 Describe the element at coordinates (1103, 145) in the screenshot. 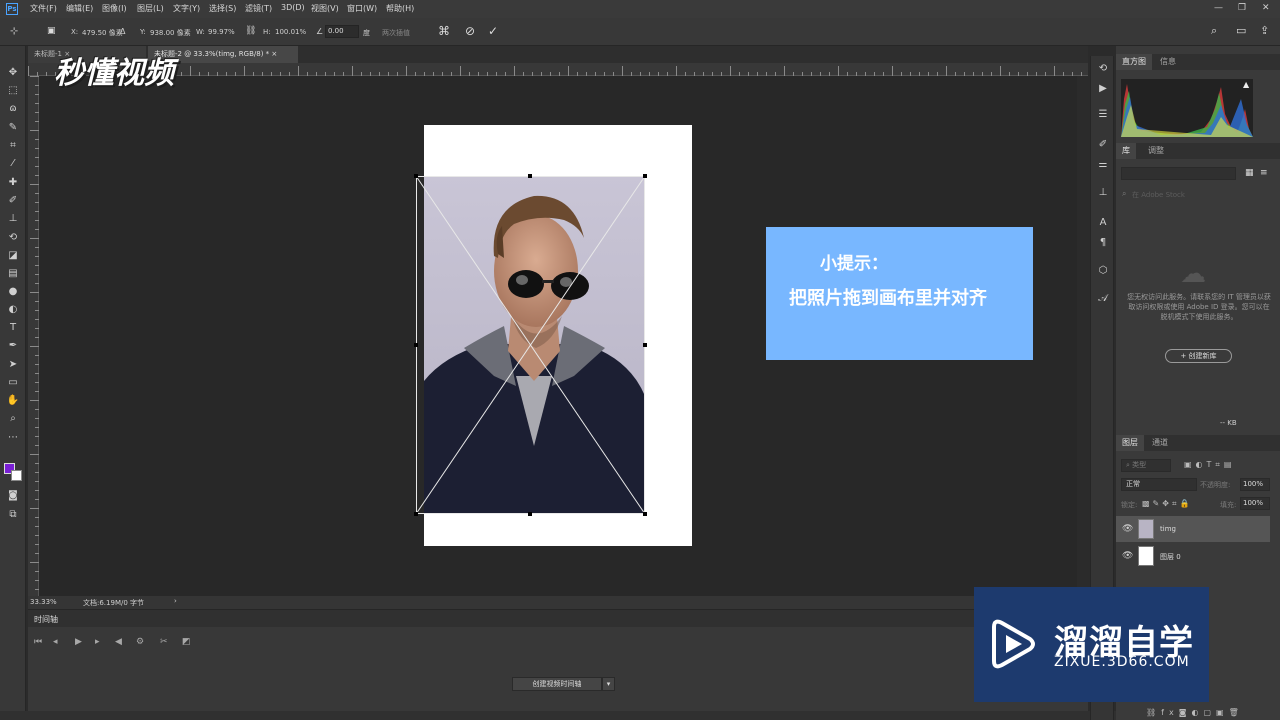

I see `brush-settings-icon: ✐` at that location.